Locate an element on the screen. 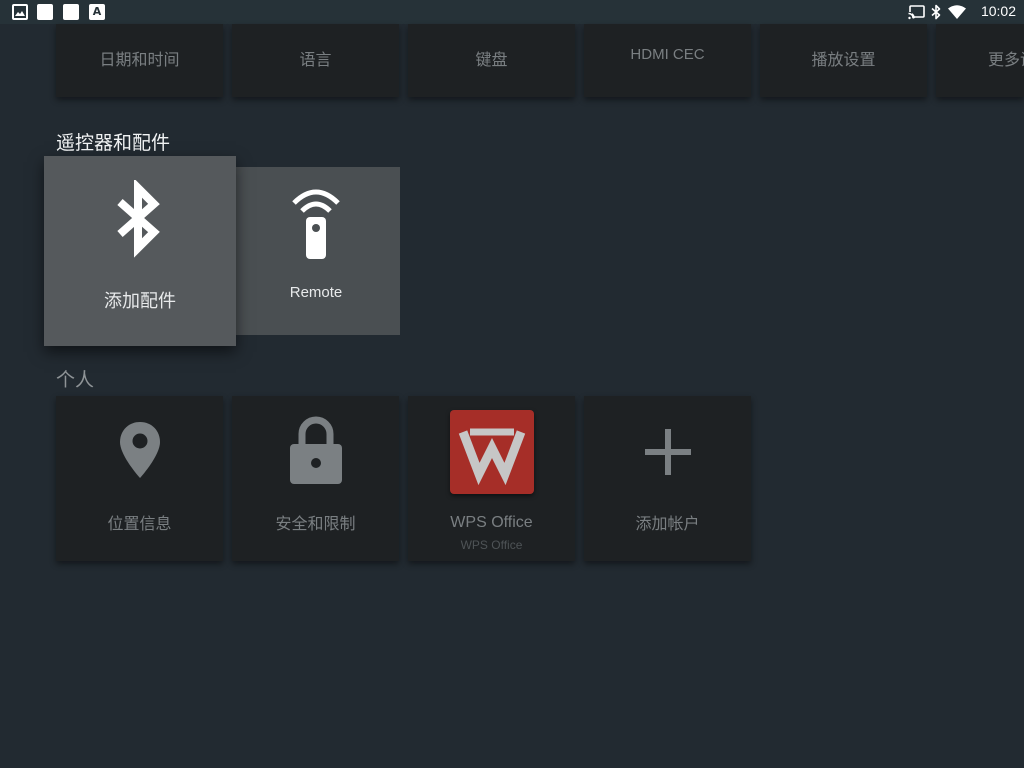  add-account-label: 添加帐户 is located at coordinates (667, 523).